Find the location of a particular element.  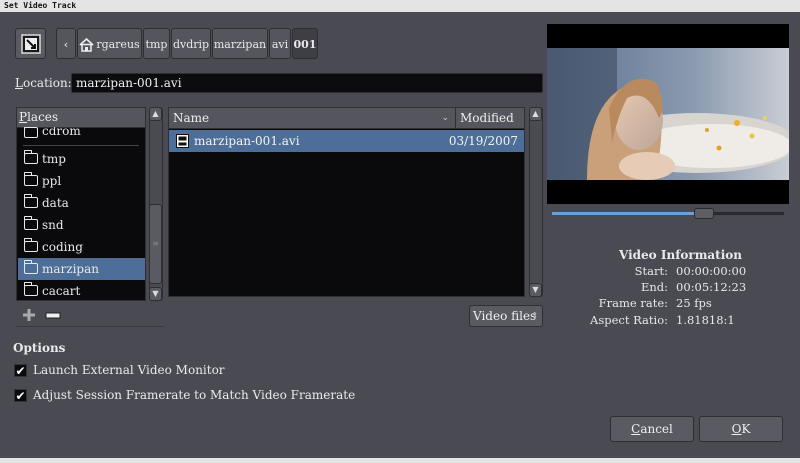

video-preview is located at coordinates (668, 114).